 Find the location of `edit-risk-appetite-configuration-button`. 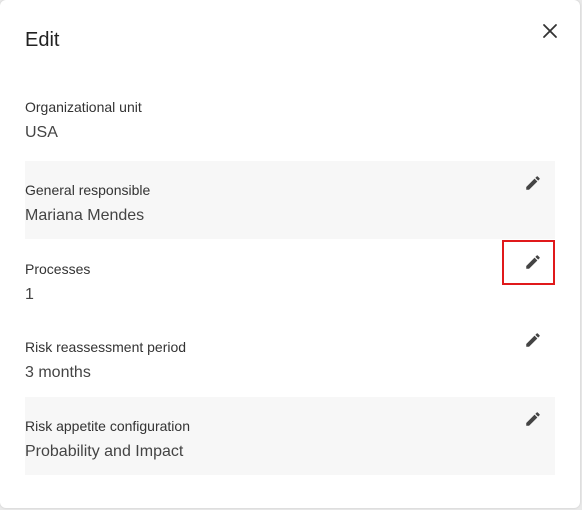

edit-risk-appetite-configuration-button is located at coordinates (533, 419).